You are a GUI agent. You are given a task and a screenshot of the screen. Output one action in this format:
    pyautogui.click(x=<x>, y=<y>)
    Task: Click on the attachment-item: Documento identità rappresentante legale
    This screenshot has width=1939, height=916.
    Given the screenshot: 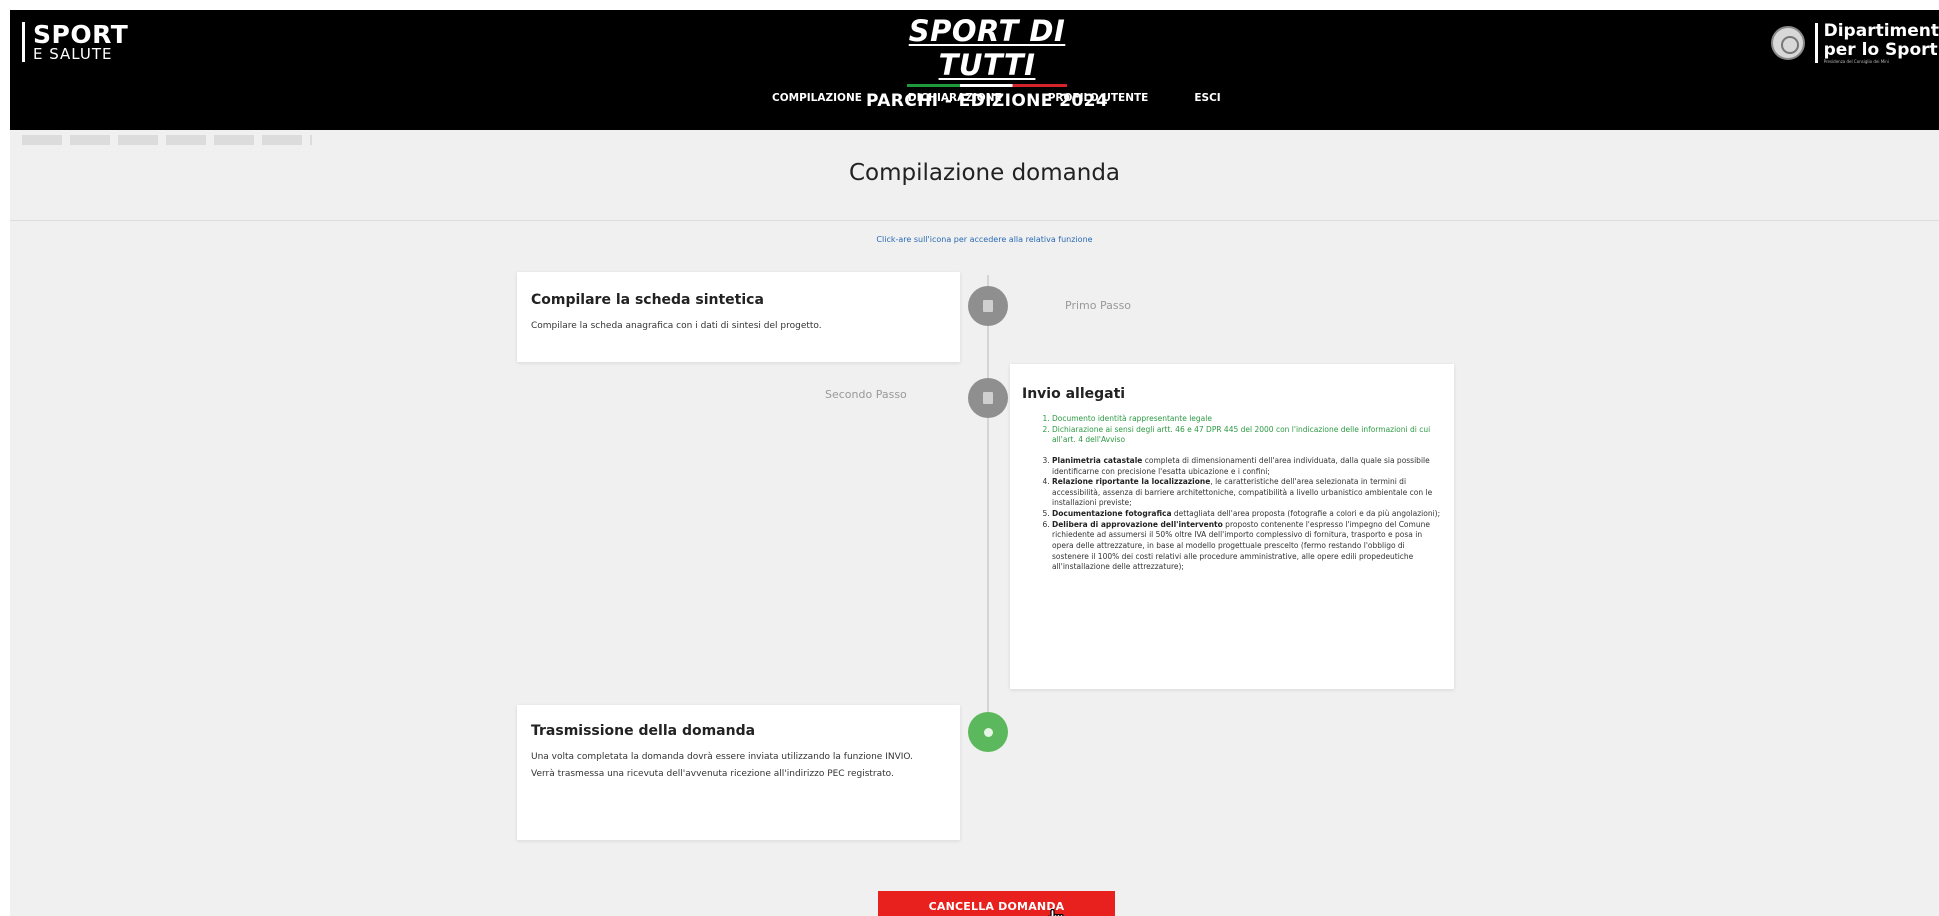 What is the action you would take?
    pyautogui.click(x=1247, y=419)
    